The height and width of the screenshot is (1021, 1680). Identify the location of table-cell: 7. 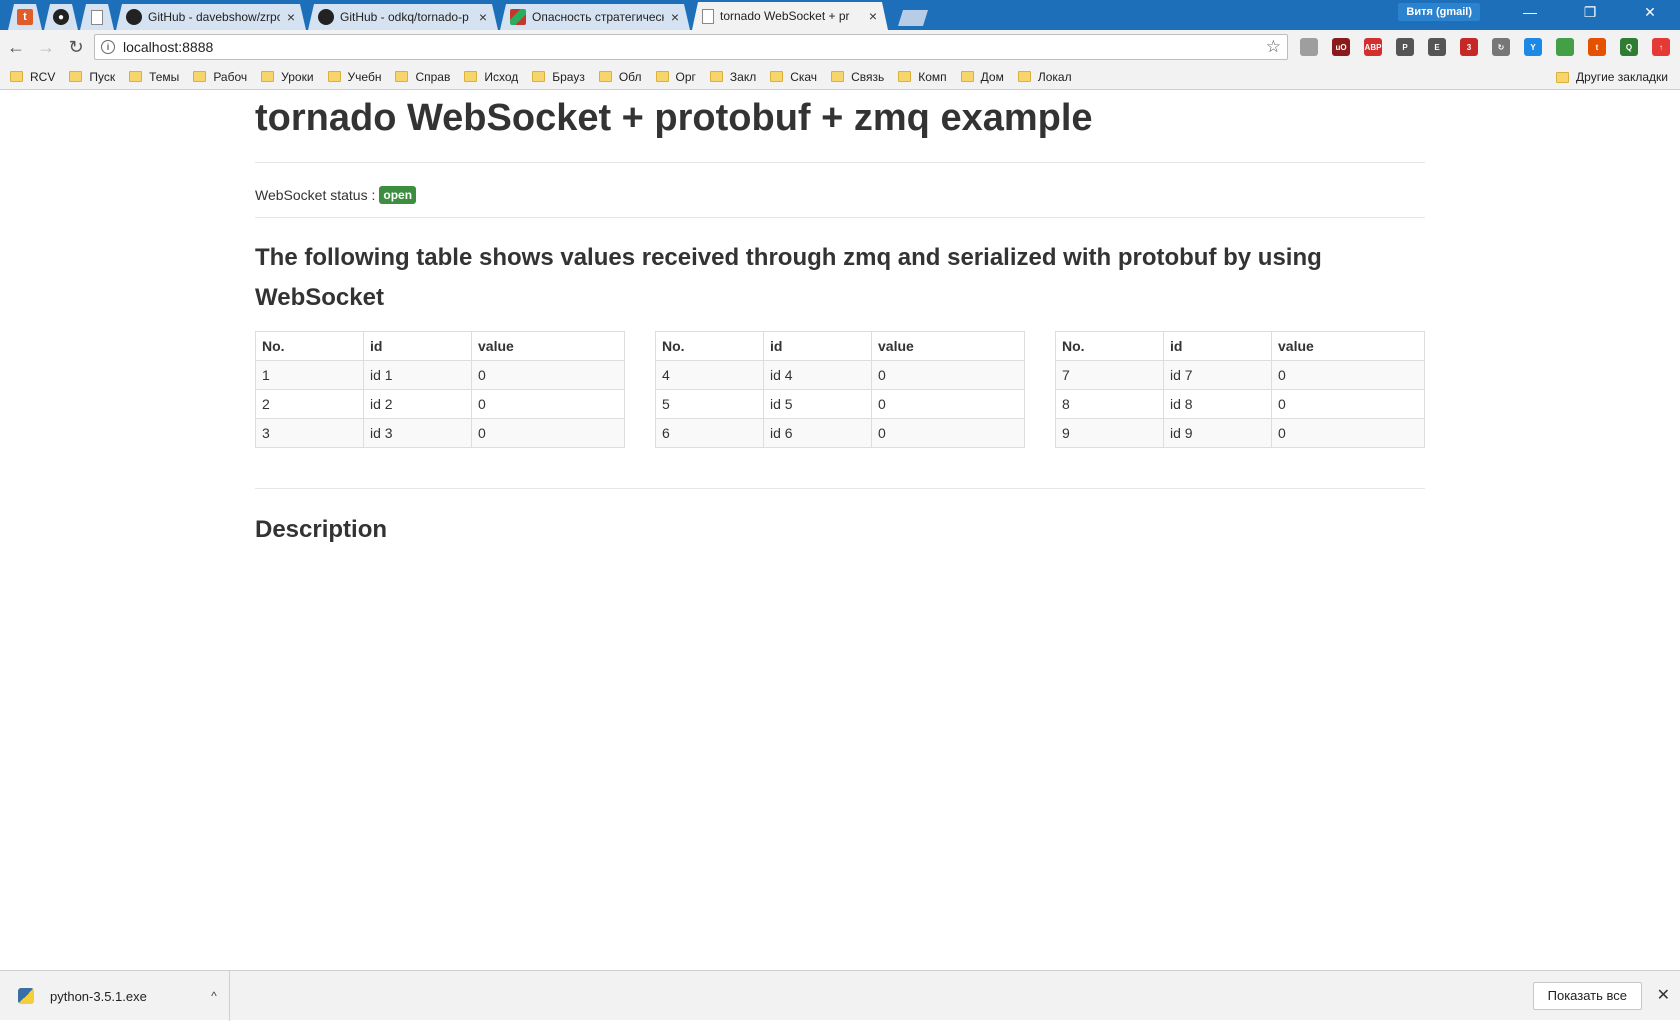
(1109, 374).